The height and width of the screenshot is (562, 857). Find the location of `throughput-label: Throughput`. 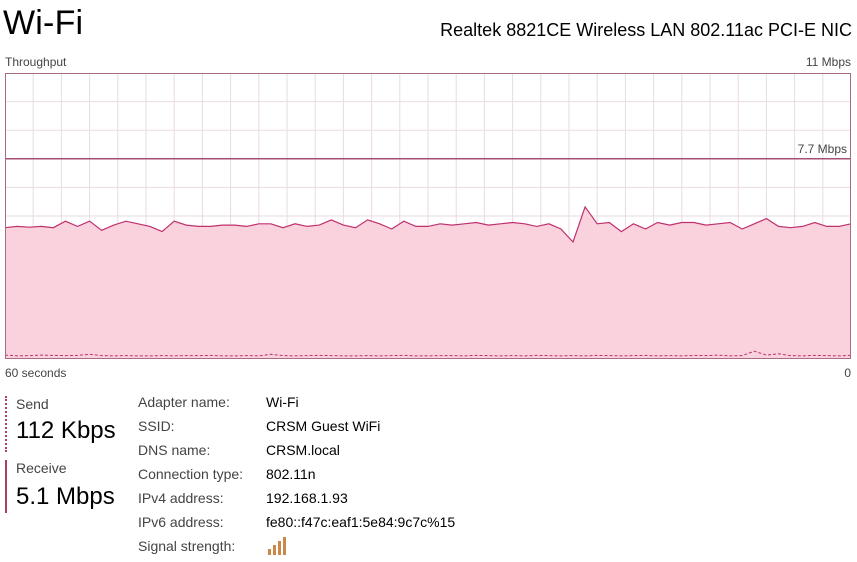

throughput-label: Throughput is located at coordinates (36, 62).